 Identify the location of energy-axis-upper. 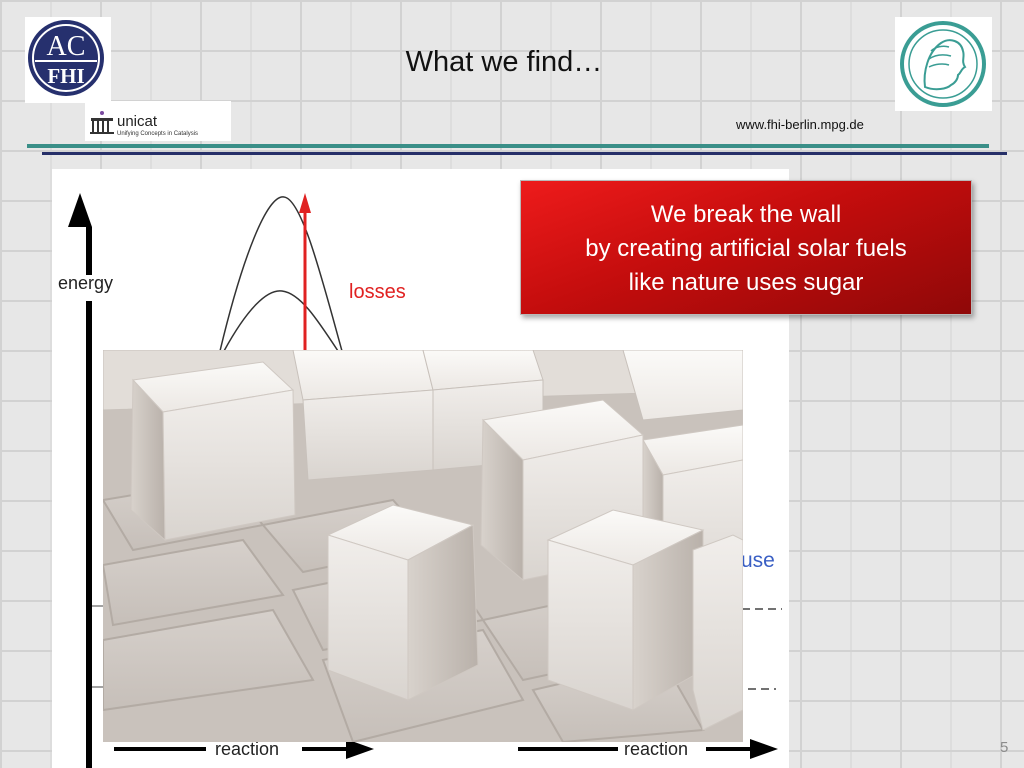
(89, 251).